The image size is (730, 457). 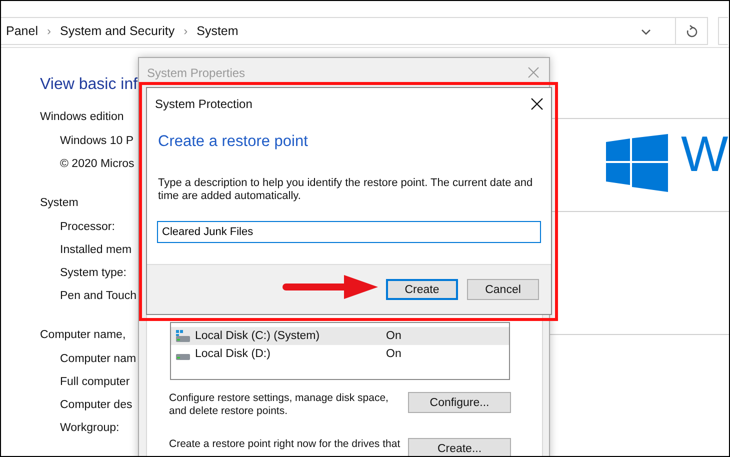 I want to click on page-heading: View basic inf, so click(x=89, y=84).